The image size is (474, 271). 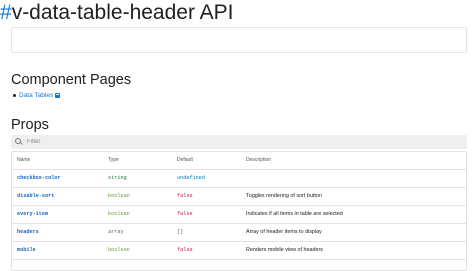 I want to click on external-link-icon, so click(x=58, y=95).